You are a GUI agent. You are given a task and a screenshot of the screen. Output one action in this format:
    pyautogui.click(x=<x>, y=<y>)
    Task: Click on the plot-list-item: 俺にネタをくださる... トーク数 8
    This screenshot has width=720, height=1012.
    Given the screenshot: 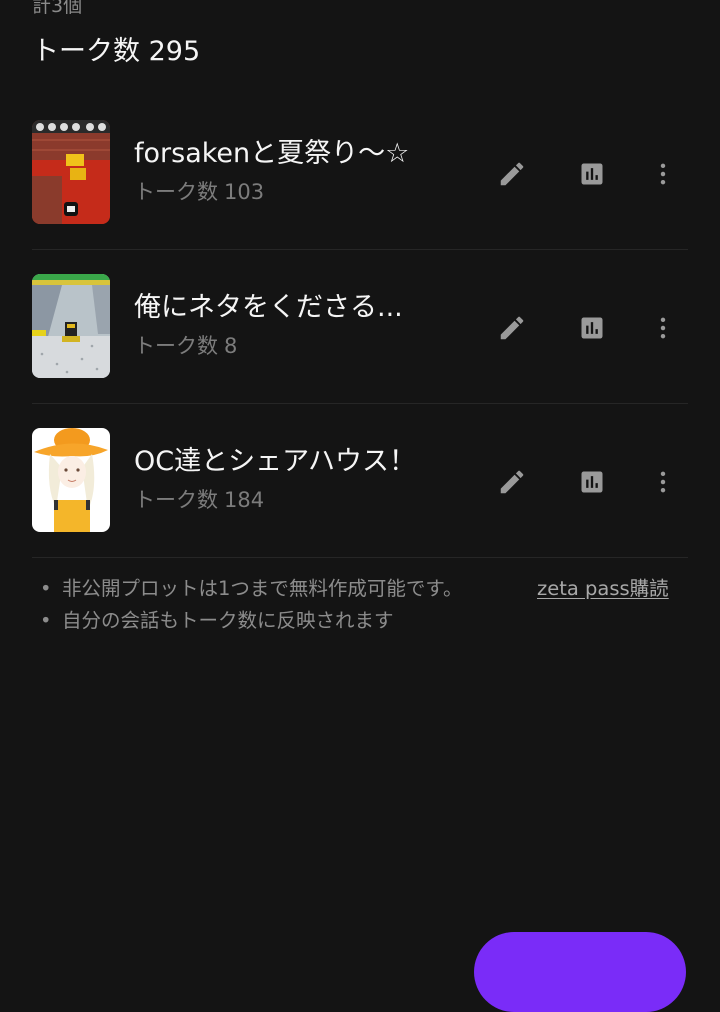 What is the action you would take?
    pyautogui.click(x=360, y=327)
    